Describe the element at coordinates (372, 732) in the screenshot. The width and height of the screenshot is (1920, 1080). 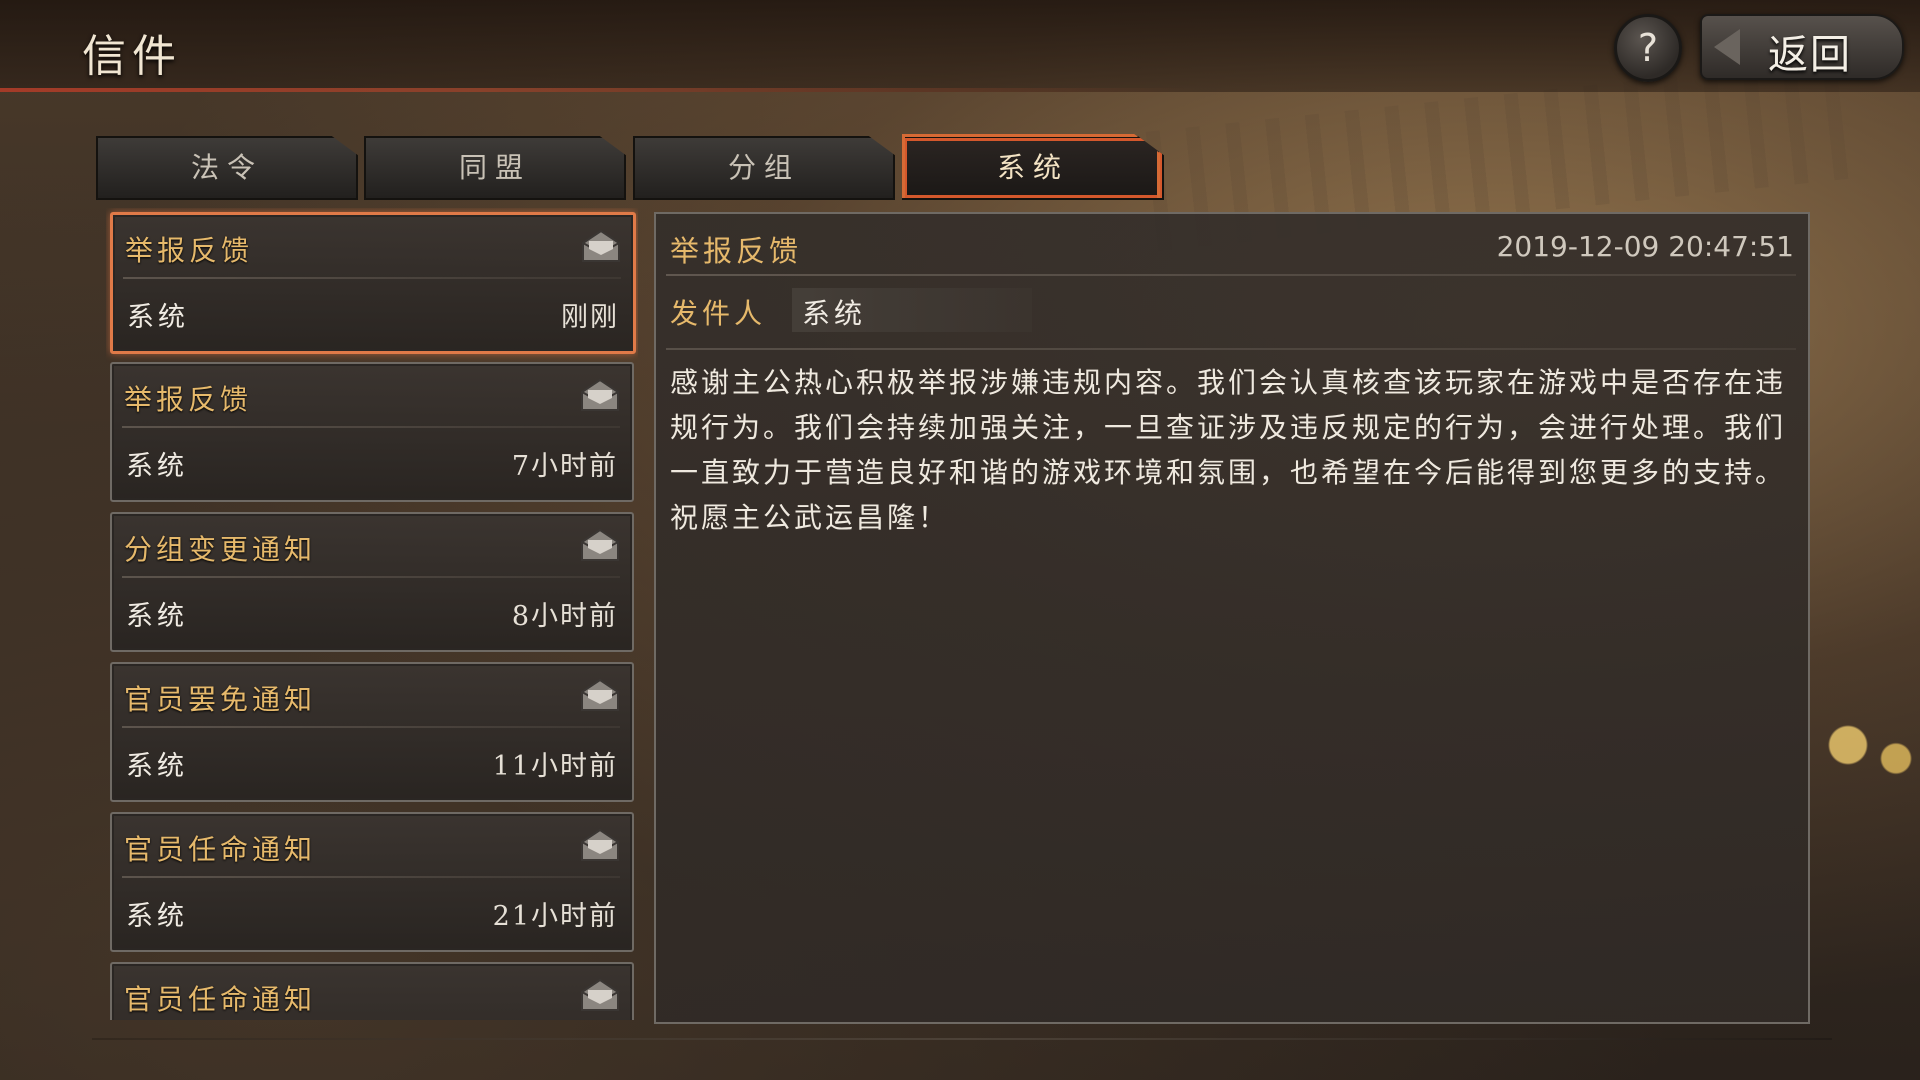
I see `mail-item: 官员罢免通知 系统 11小时前` at that location.